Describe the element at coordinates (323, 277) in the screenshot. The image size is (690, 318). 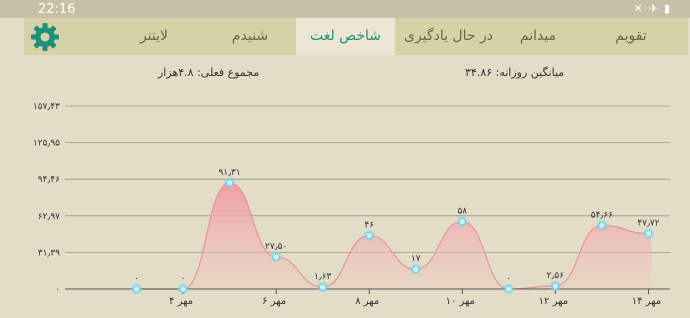
I see `data-label: ۱٫۶۳` at that location.